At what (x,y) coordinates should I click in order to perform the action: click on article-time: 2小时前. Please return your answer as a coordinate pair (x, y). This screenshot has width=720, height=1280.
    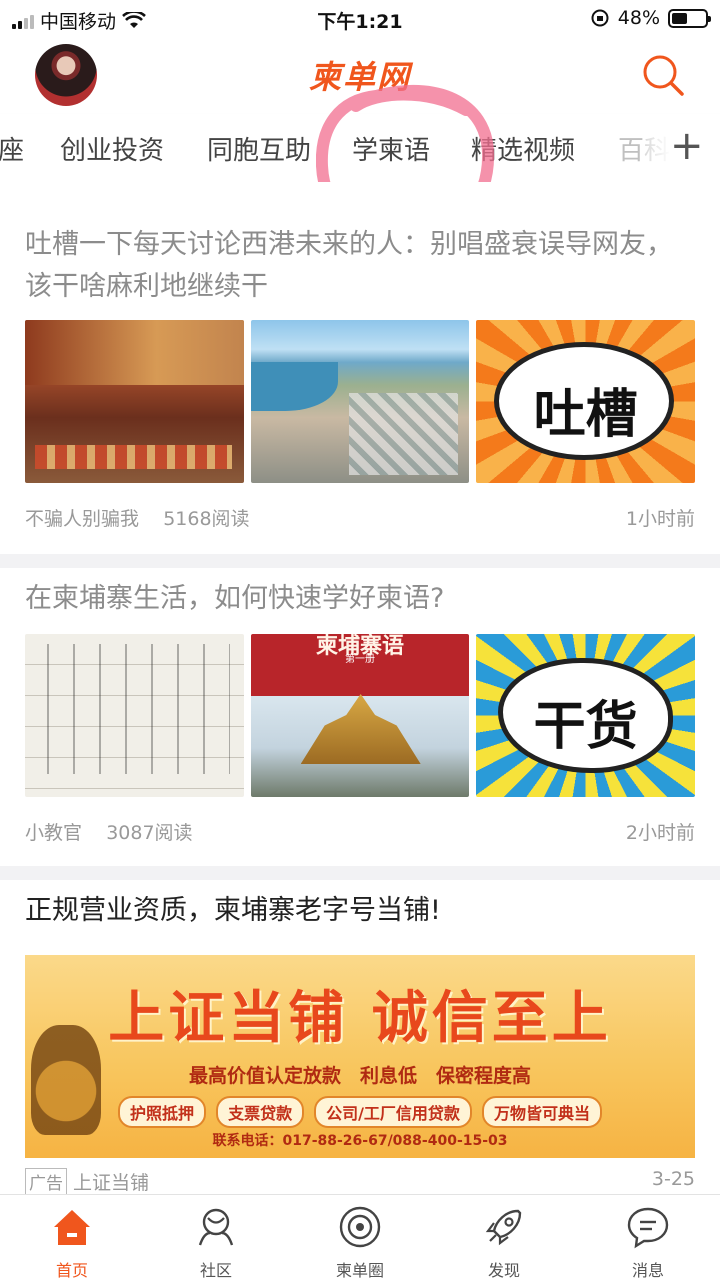
    Looking at the image, I should click on (660, 833).